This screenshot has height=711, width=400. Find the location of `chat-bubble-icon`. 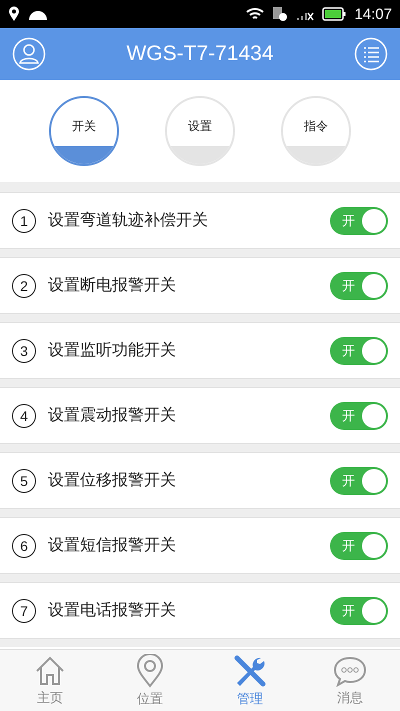

chat-bubble-icon is located at coordinates (350, 670).